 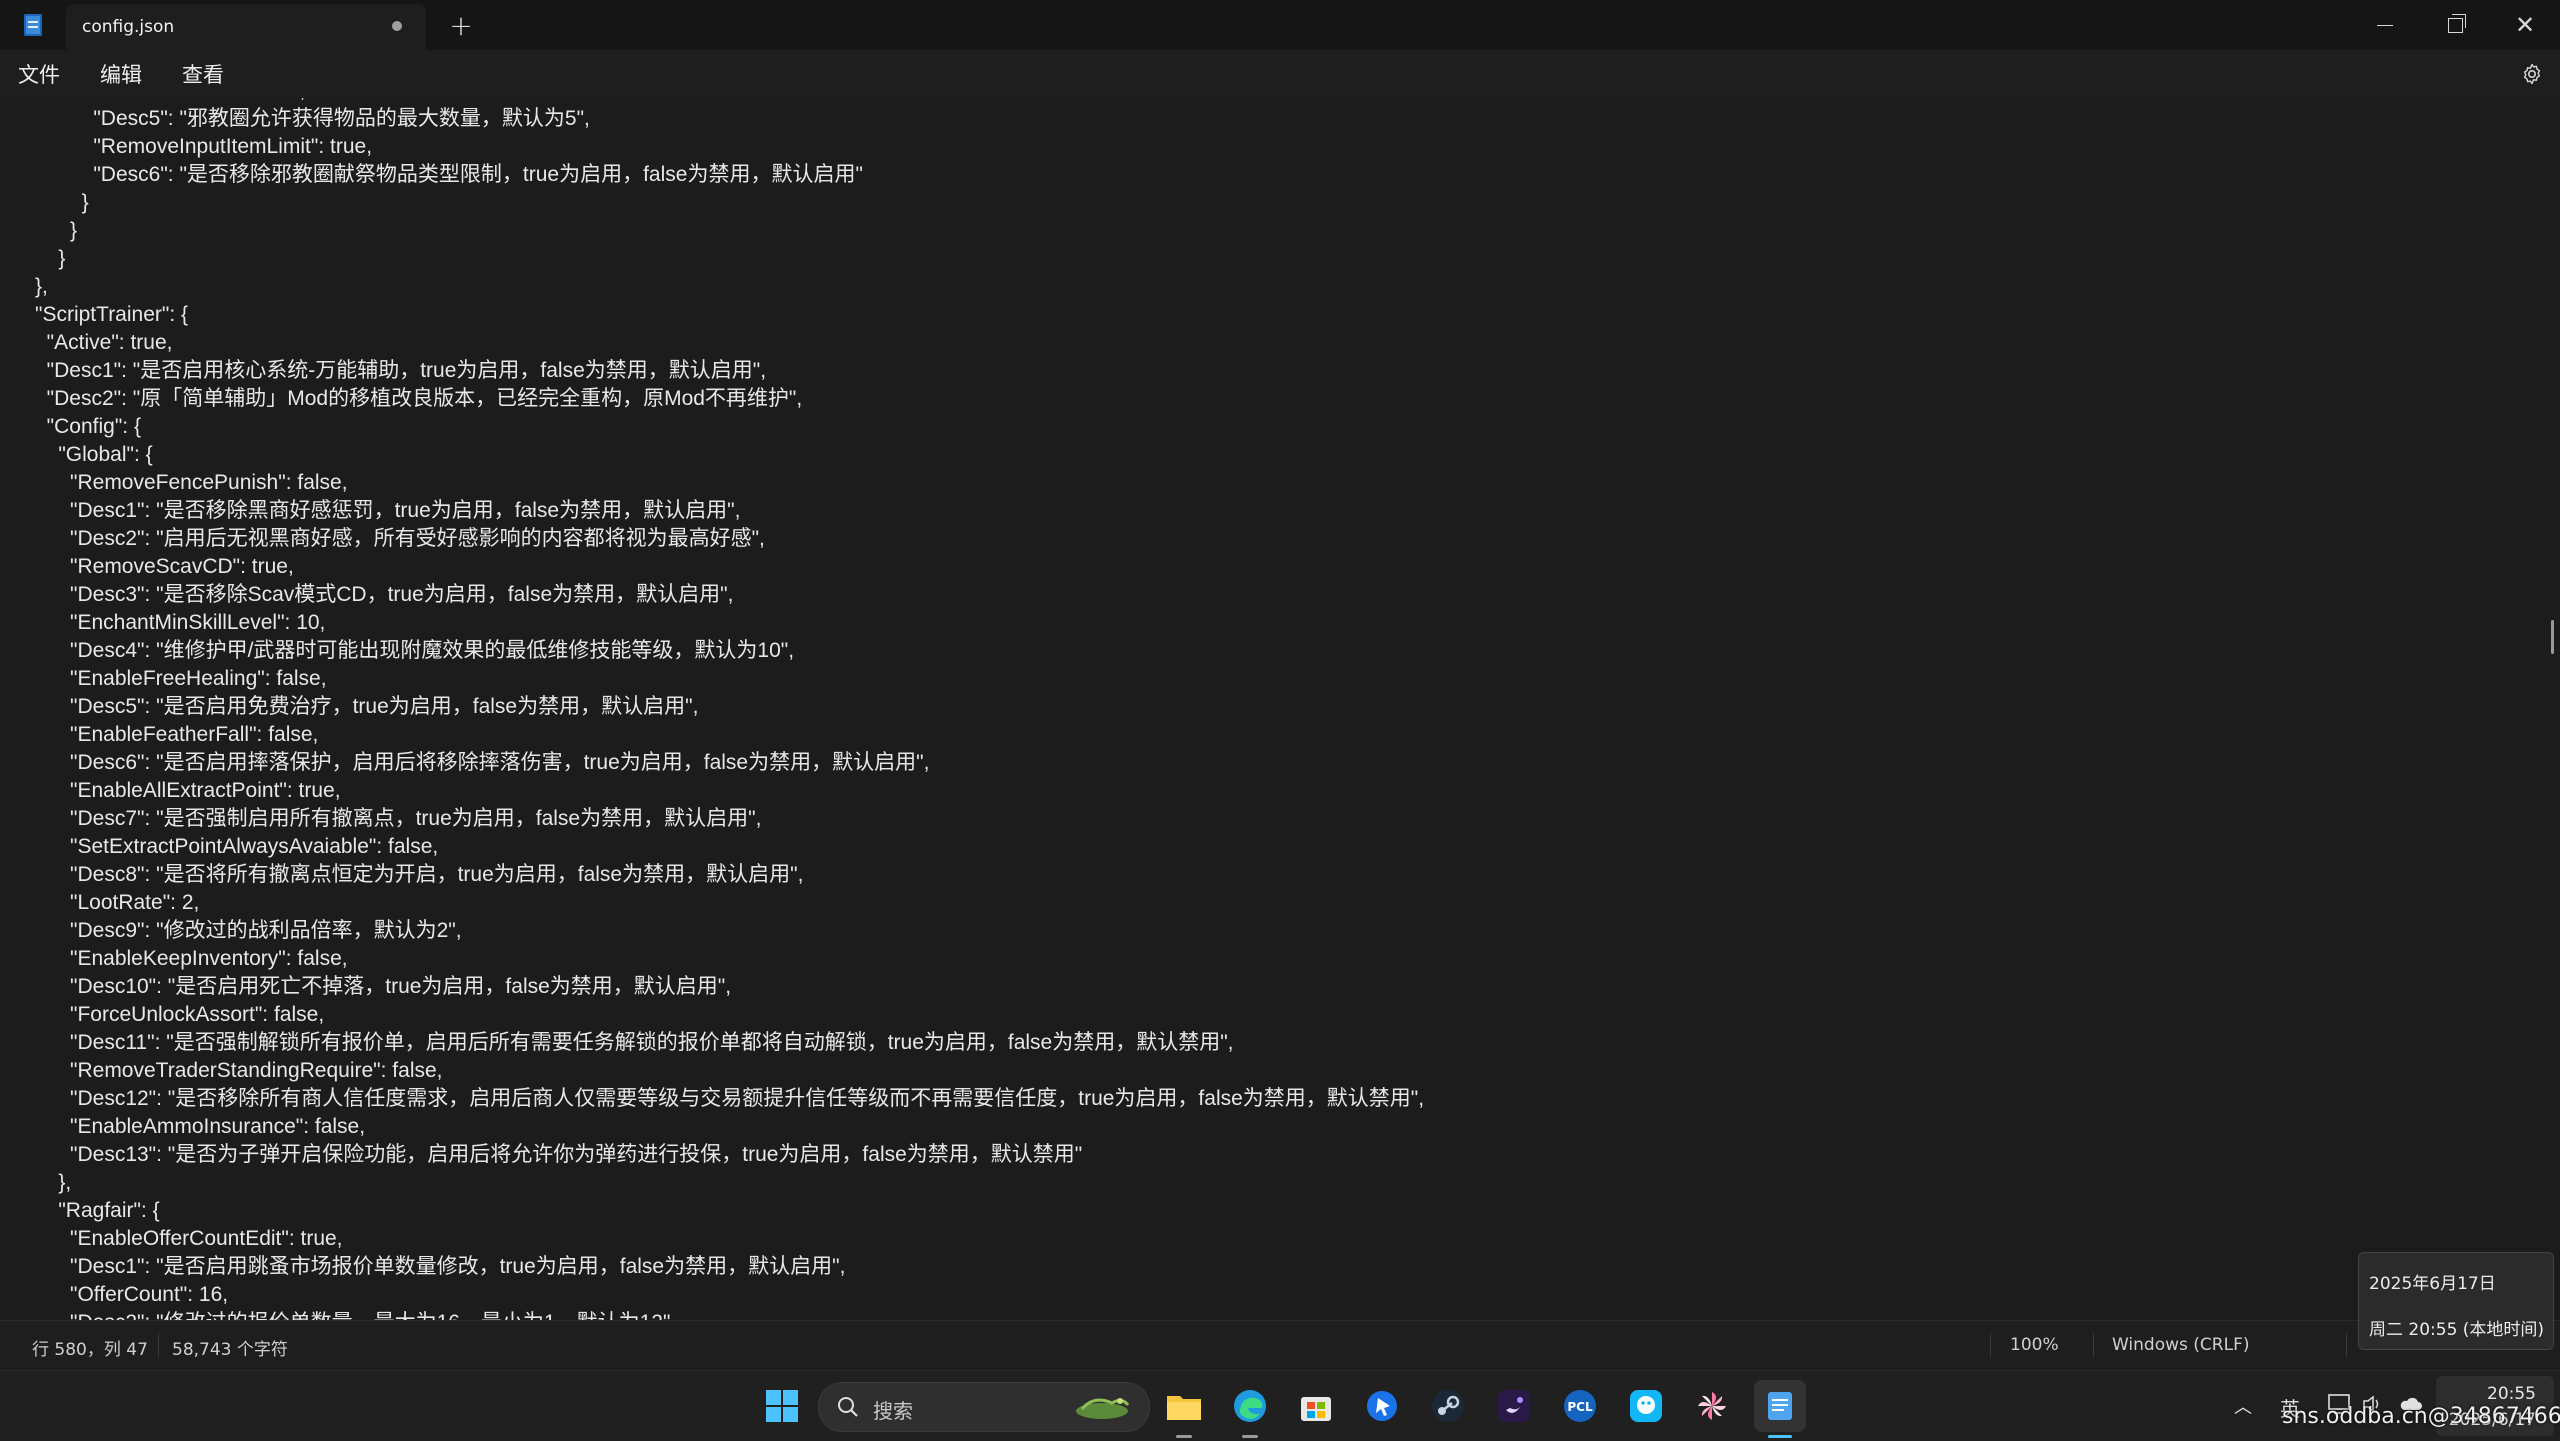 I want to click on tooltip-time: 周二 20:55 (本地时间), so click(x=2457, y=1330).